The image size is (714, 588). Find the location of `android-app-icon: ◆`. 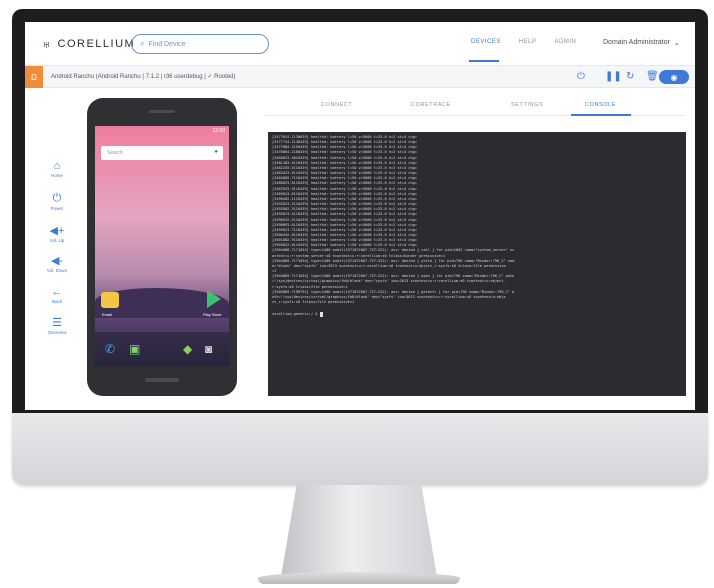

android-app-icon: ◆ is located at coordinates (187, 349).